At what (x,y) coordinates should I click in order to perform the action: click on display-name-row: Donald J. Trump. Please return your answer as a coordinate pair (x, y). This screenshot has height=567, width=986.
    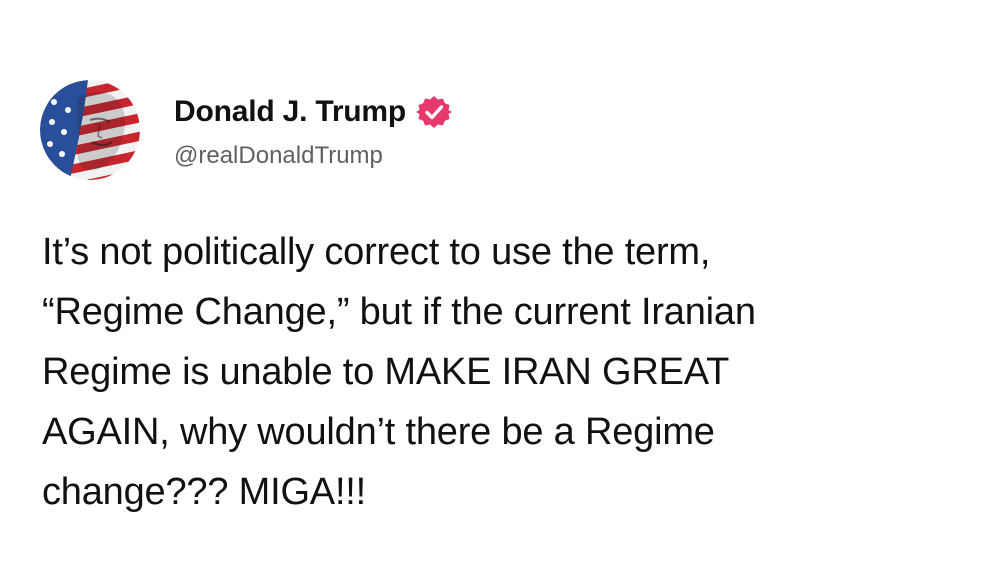
    Looking at the image, I should click on (313, 112).